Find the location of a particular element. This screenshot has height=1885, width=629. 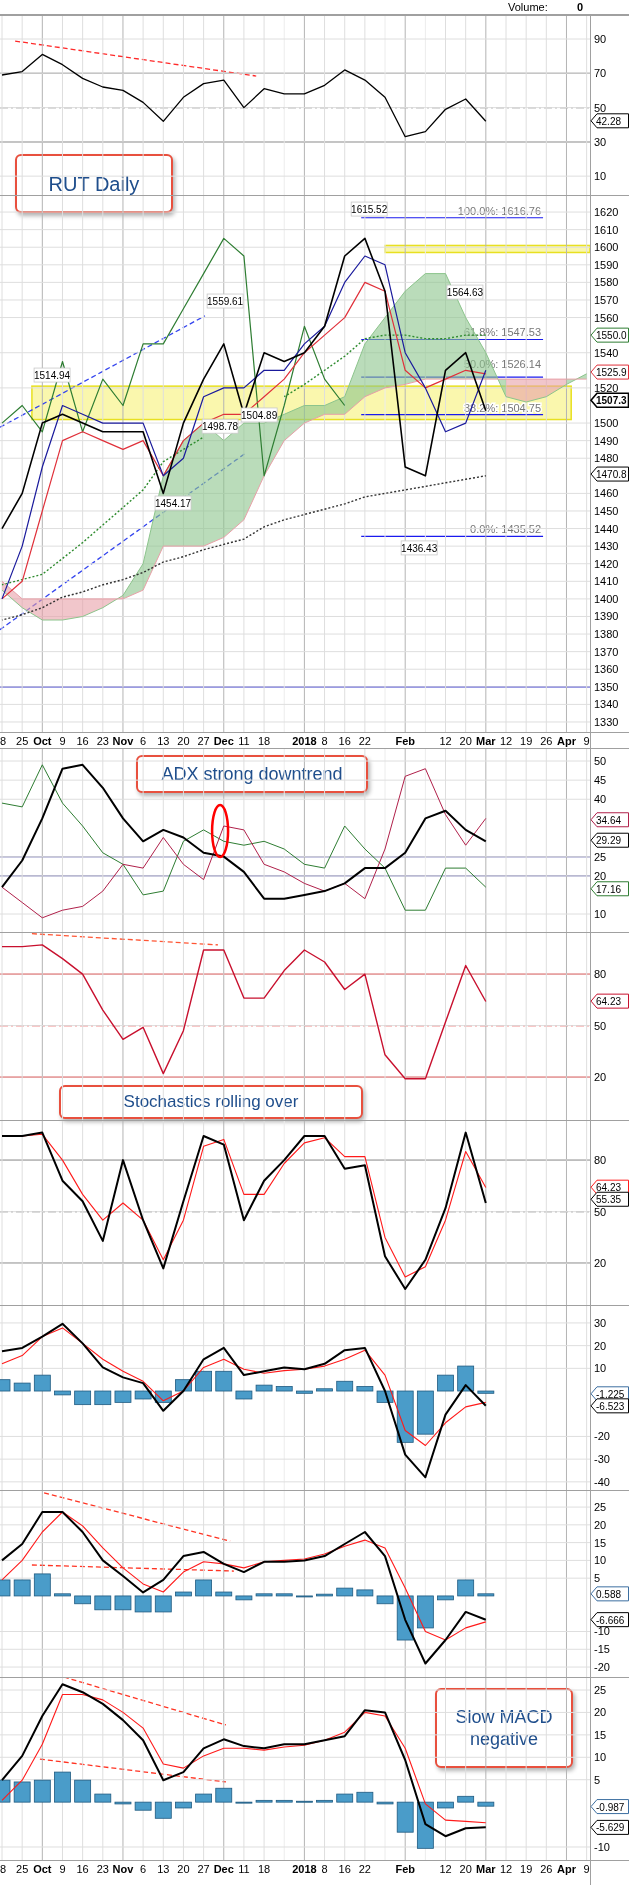

axis-label: 1570 is located at coordinates (606, 299).